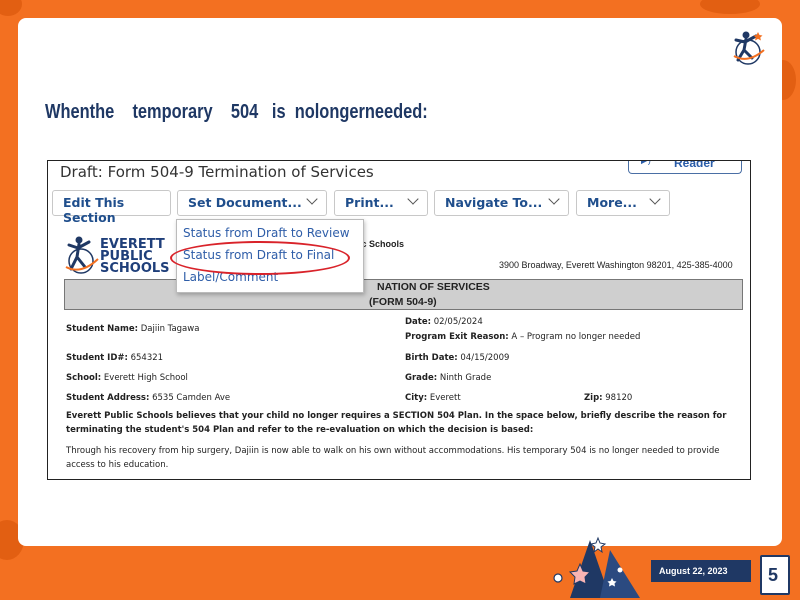  I want to click on student-address-field: Student Address: 6535 Camden Ave, so click(148, 398).